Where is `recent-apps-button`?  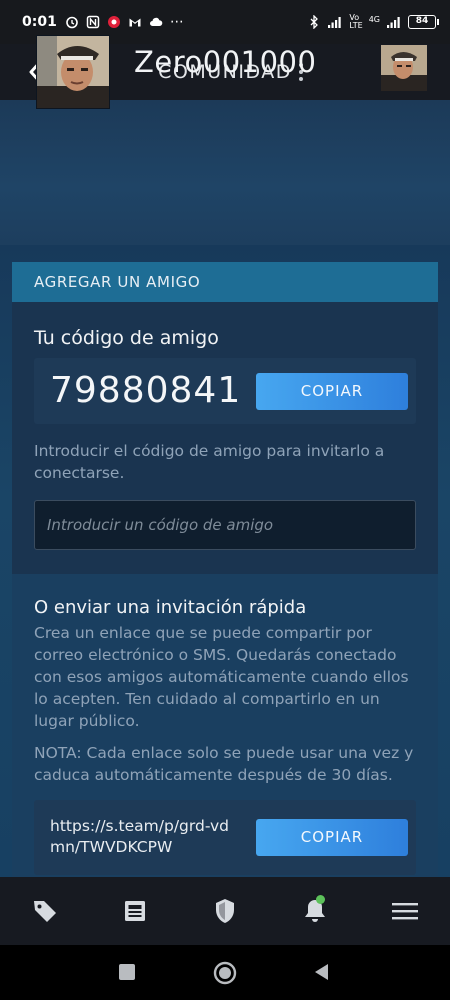
recent-apps-button is located at coordinates (127, 974).